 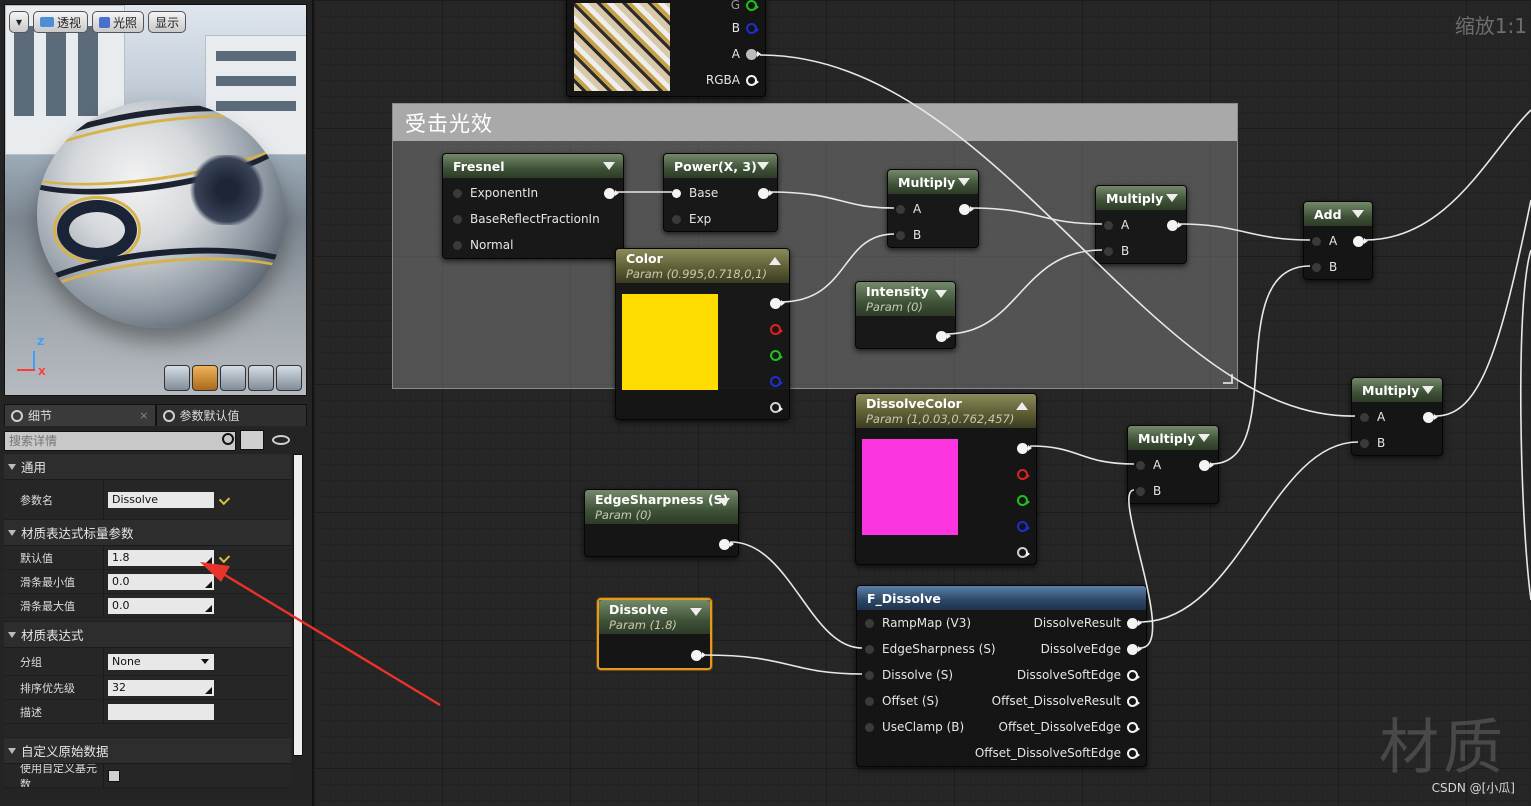 What do you see at coordinates (666, 48) in the screenshot?
I see `texture-sample-node: G B A RGBA` at bounding box center [666, 48].